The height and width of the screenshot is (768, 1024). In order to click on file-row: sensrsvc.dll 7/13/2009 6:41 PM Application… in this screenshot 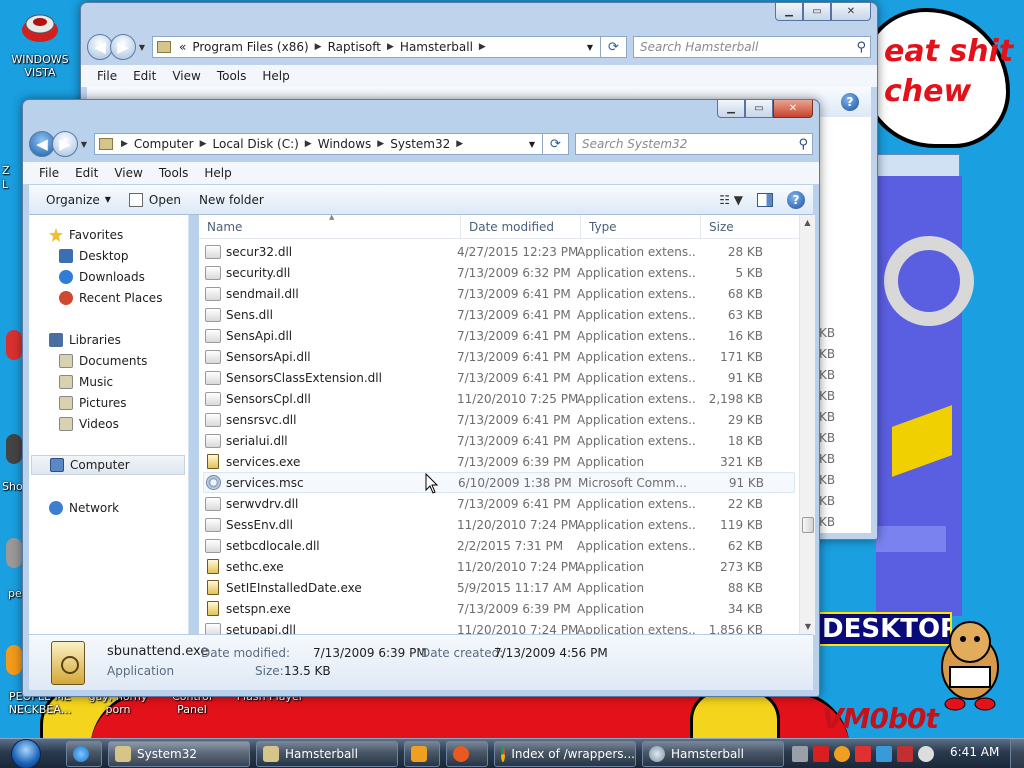, I will do `click(499, 419)`.